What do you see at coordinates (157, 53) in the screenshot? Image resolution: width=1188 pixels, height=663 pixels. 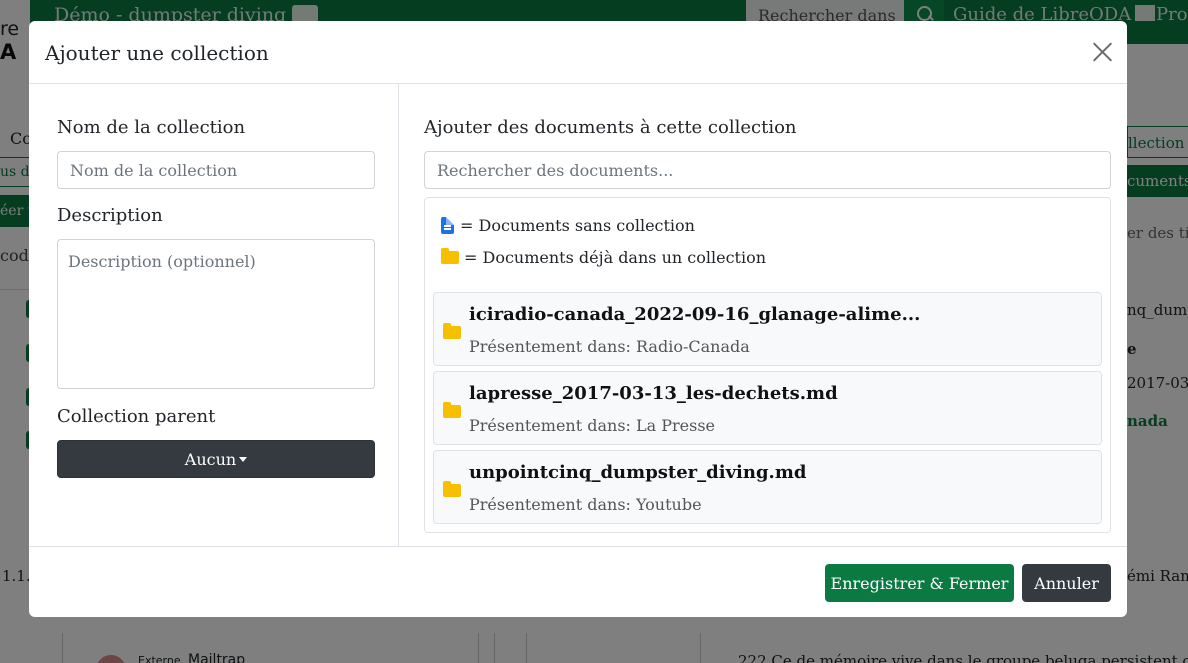 I see `modal-title: Ajouter une collection` at bounding box center [157, 53].